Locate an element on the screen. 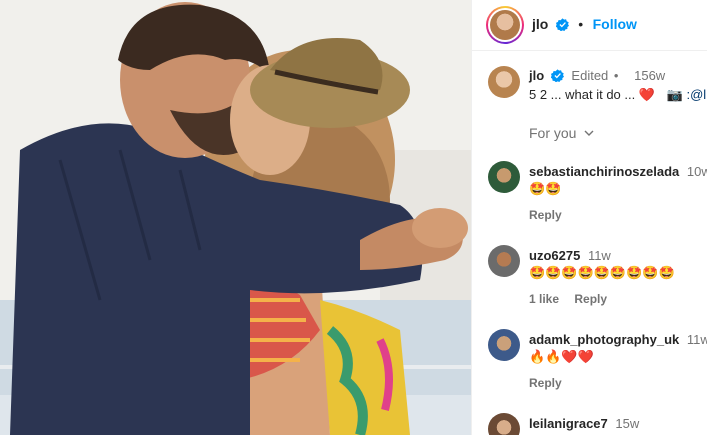 The image size is (707, 435). heart-emoji: ❤️ is located at coordinates (647, 94).